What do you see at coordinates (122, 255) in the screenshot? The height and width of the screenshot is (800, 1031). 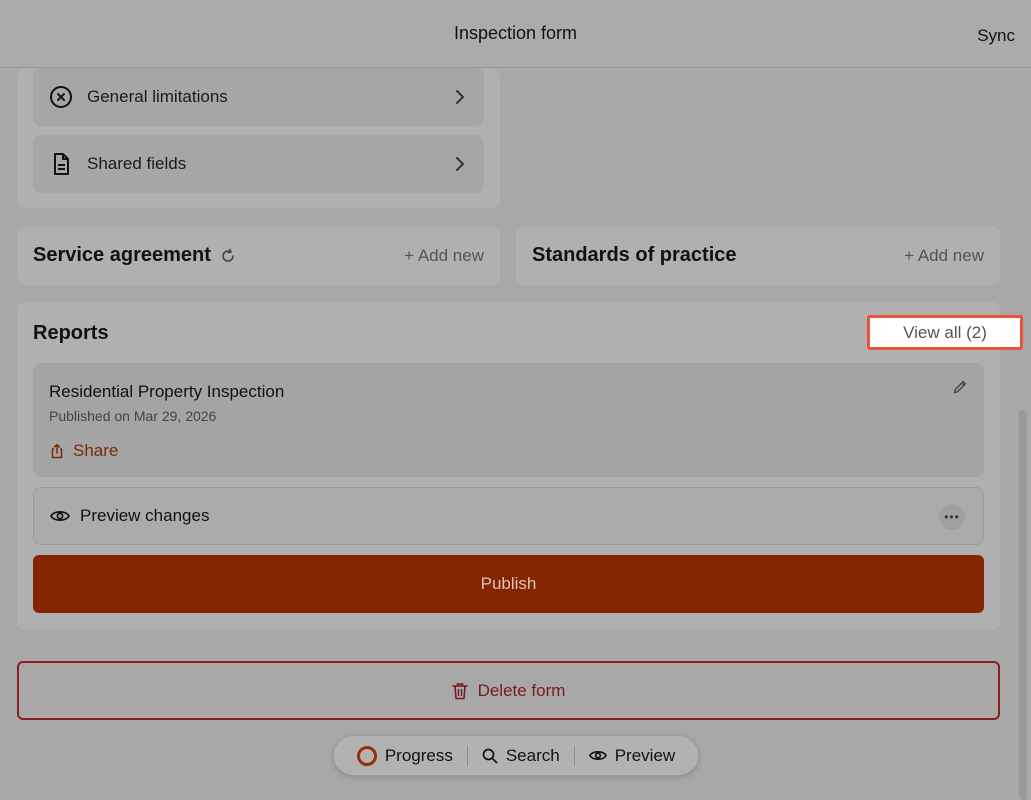 I see `service-agreement-title-text: Service agreement` at bounding box center [122, 255].